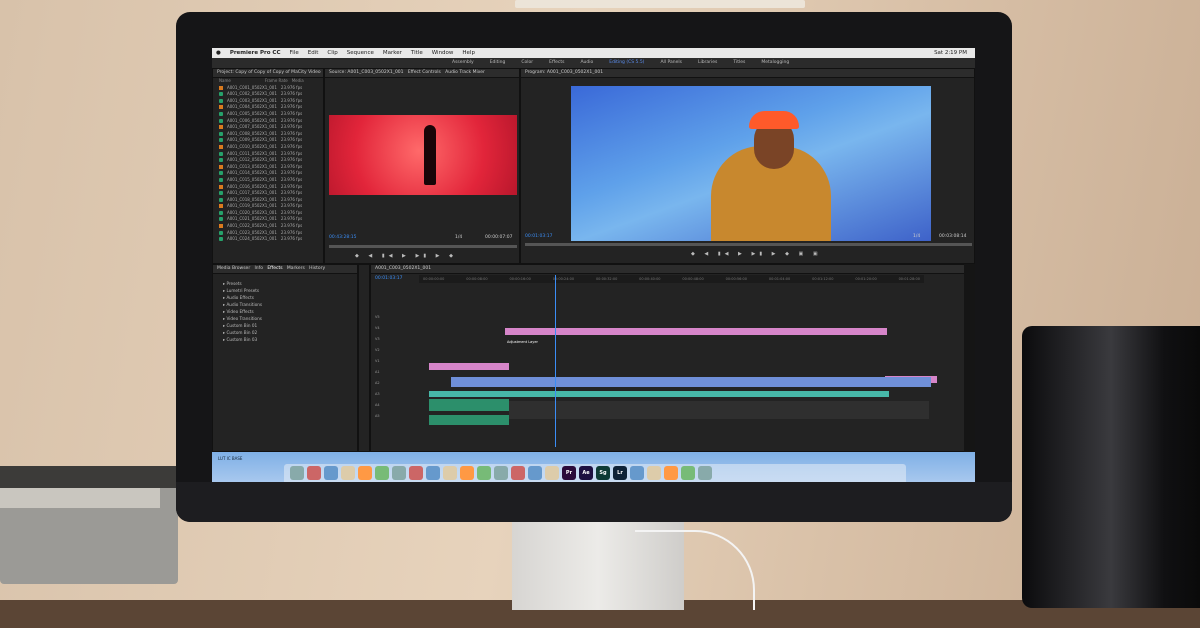  What do you see at coordinates (258, 268) in the screenshot?
I see `tab-info: Info` at bounding box center [258, 268].